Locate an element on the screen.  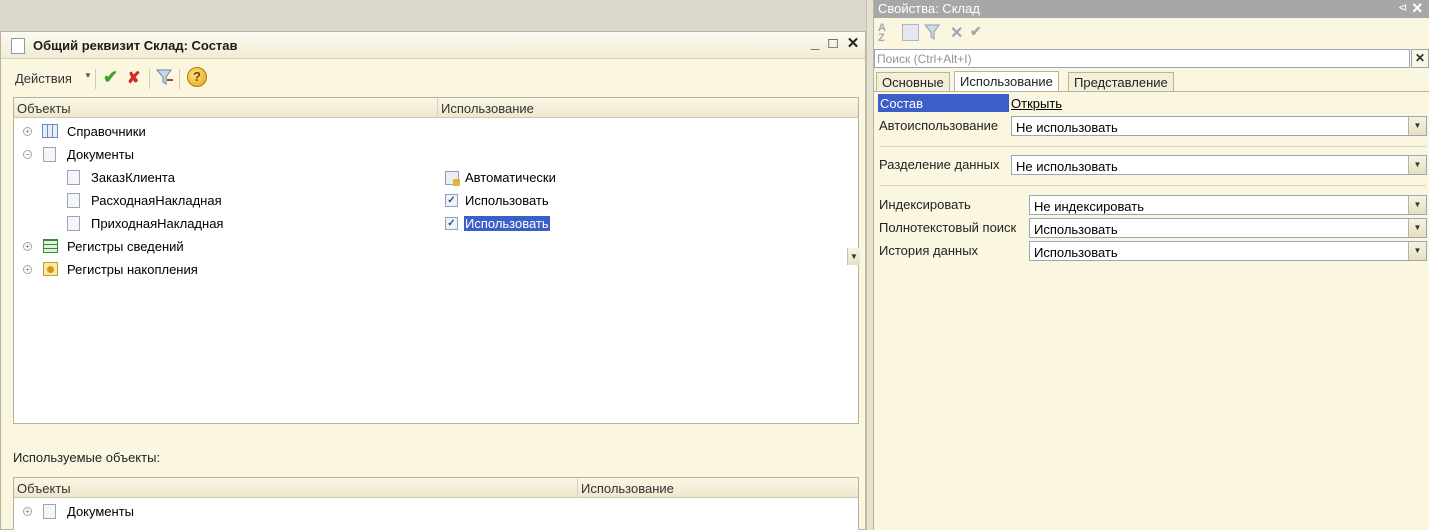
data-separation-select: Не использовать ▼ is located at coordinates (1219, 165).